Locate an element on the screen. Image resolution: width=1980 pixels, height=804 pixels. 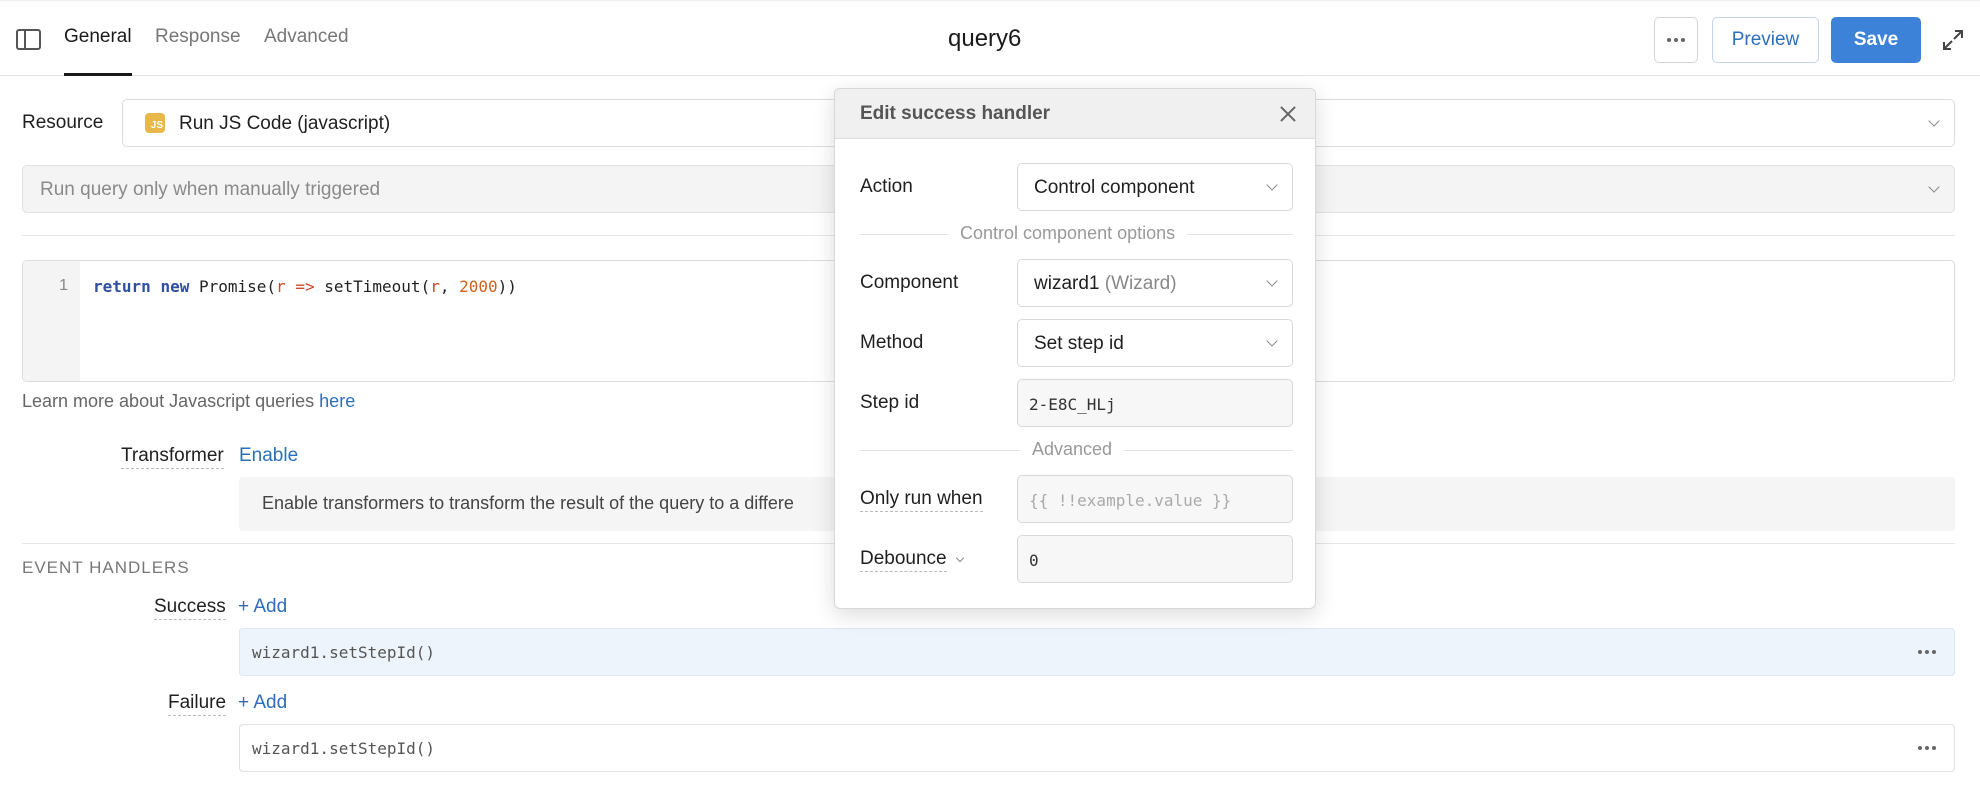
modal-title: Edit success handler is located at coordinates (955, 113).